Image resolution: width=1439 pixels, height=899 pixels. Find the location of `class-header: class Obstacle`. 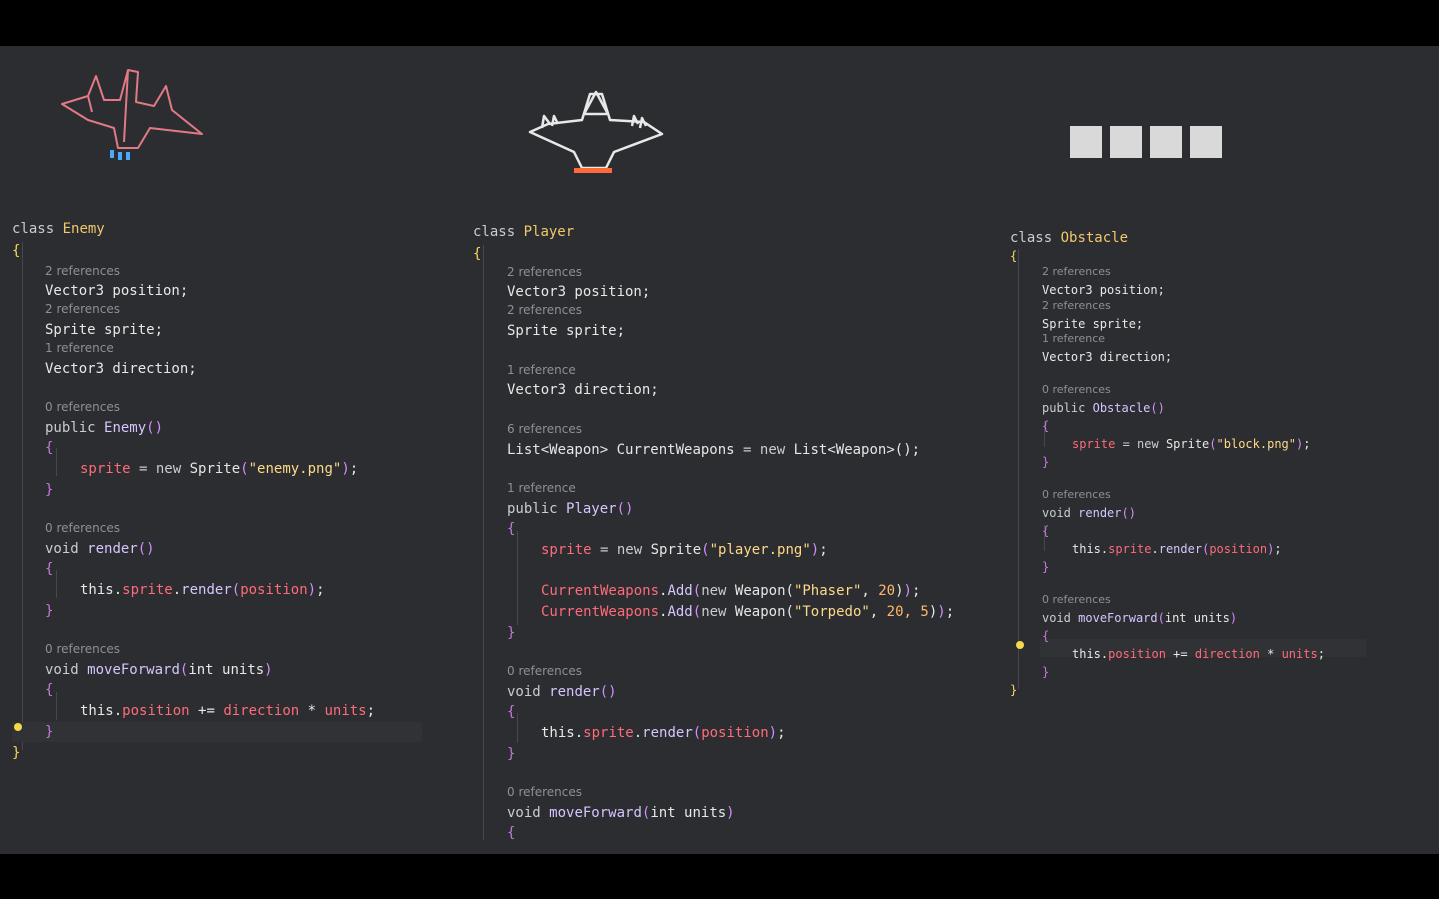

class-header: class Obstacle is located at coordinates (1069, 238).